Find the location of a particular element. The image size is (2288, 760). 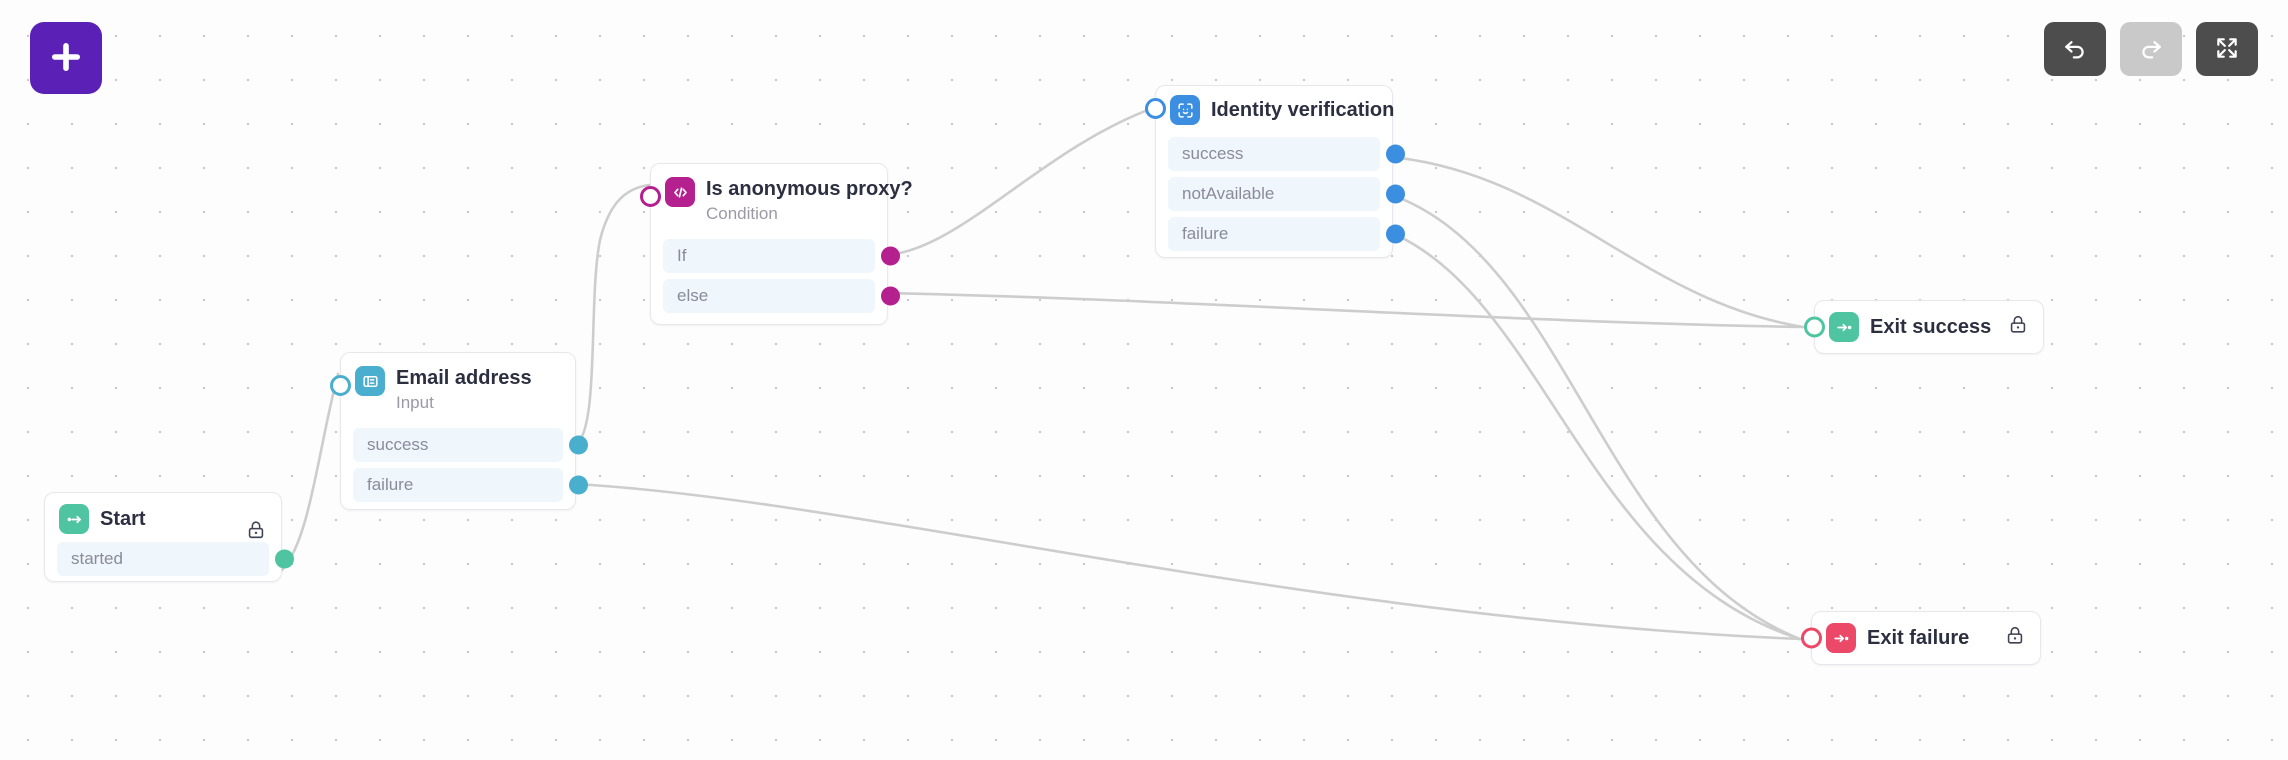

node-exit-failure-header: Exit failure is located at coordinates (1926, 638).